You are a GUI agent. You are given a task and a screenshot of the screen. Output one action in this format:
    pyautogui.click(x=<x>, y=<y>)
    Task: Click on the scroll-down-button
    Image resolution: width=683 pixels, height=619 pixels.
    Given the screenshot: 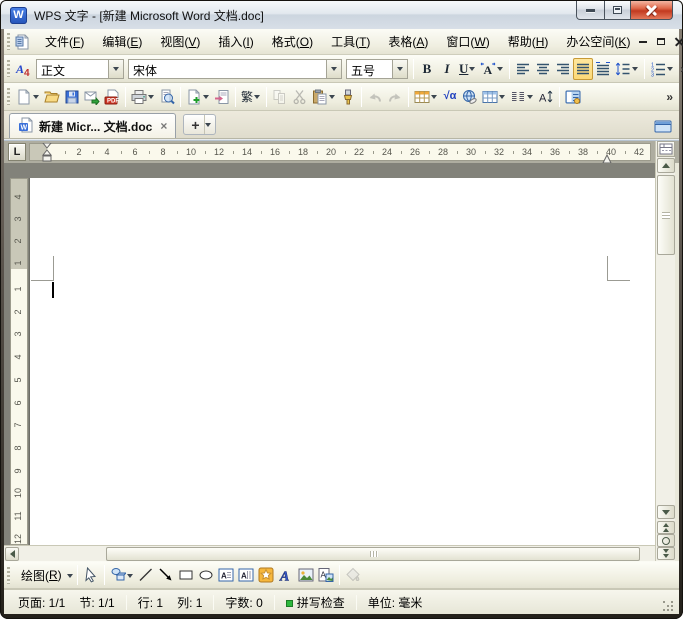 What is the action you would take?
    pyautogui.click(x=666, y=512)
    